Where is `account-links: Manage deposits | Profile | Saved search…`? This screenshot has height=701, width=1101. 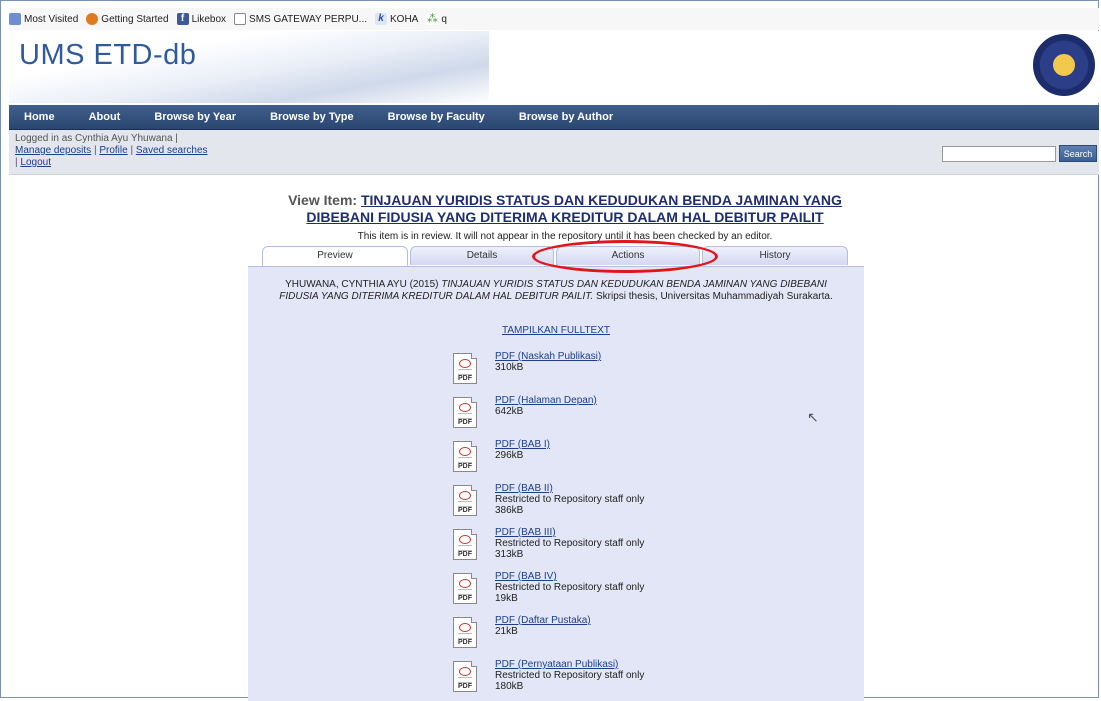
account-links: Manage deposits | Profile | Saved search… is located at coordinates (111, 150).